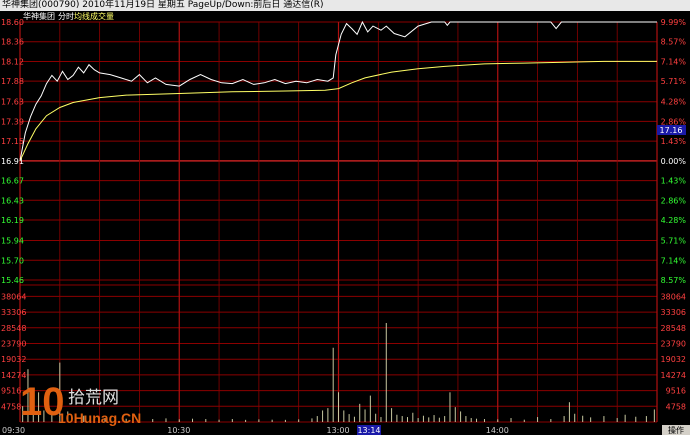 Image resolution: width=690 pixels, height=435 pixels. What do you see at coordinates (12, 181) in the screenshot?
I see `price-tick-label: 16.67` at bounding box center [12, 181].